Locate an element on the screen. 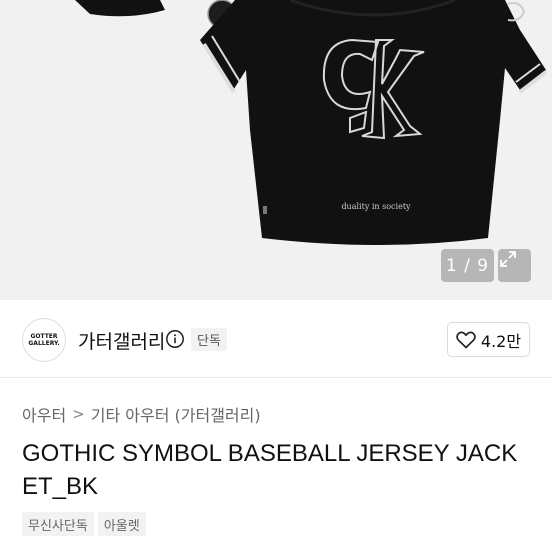 The width and height of the screenshot is (552, 552). breadcrumb: 아우터 > 기타 아우터 (가터갤러리) is located at coordinates (141, 414).